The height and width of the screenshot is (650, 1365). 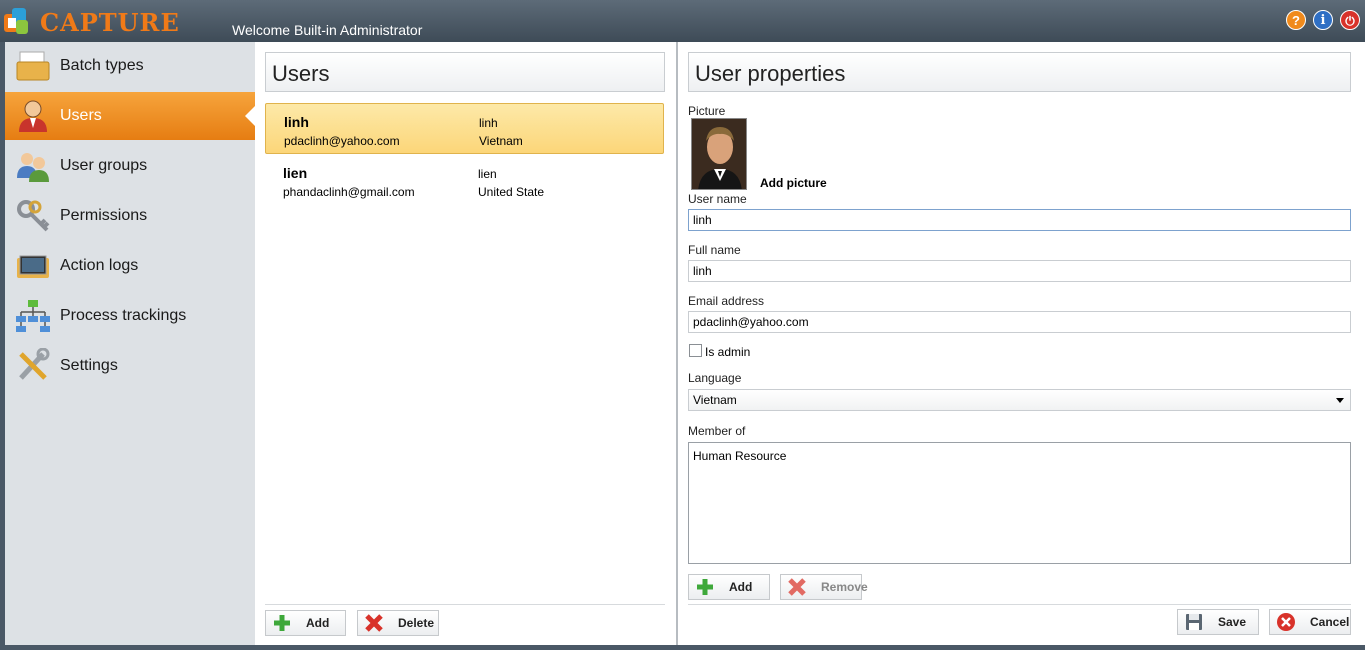 What do you see at coordinates (1296, 20) in the screenshot?
I see `help-icon: ?` at bounding box center [1296, 20].